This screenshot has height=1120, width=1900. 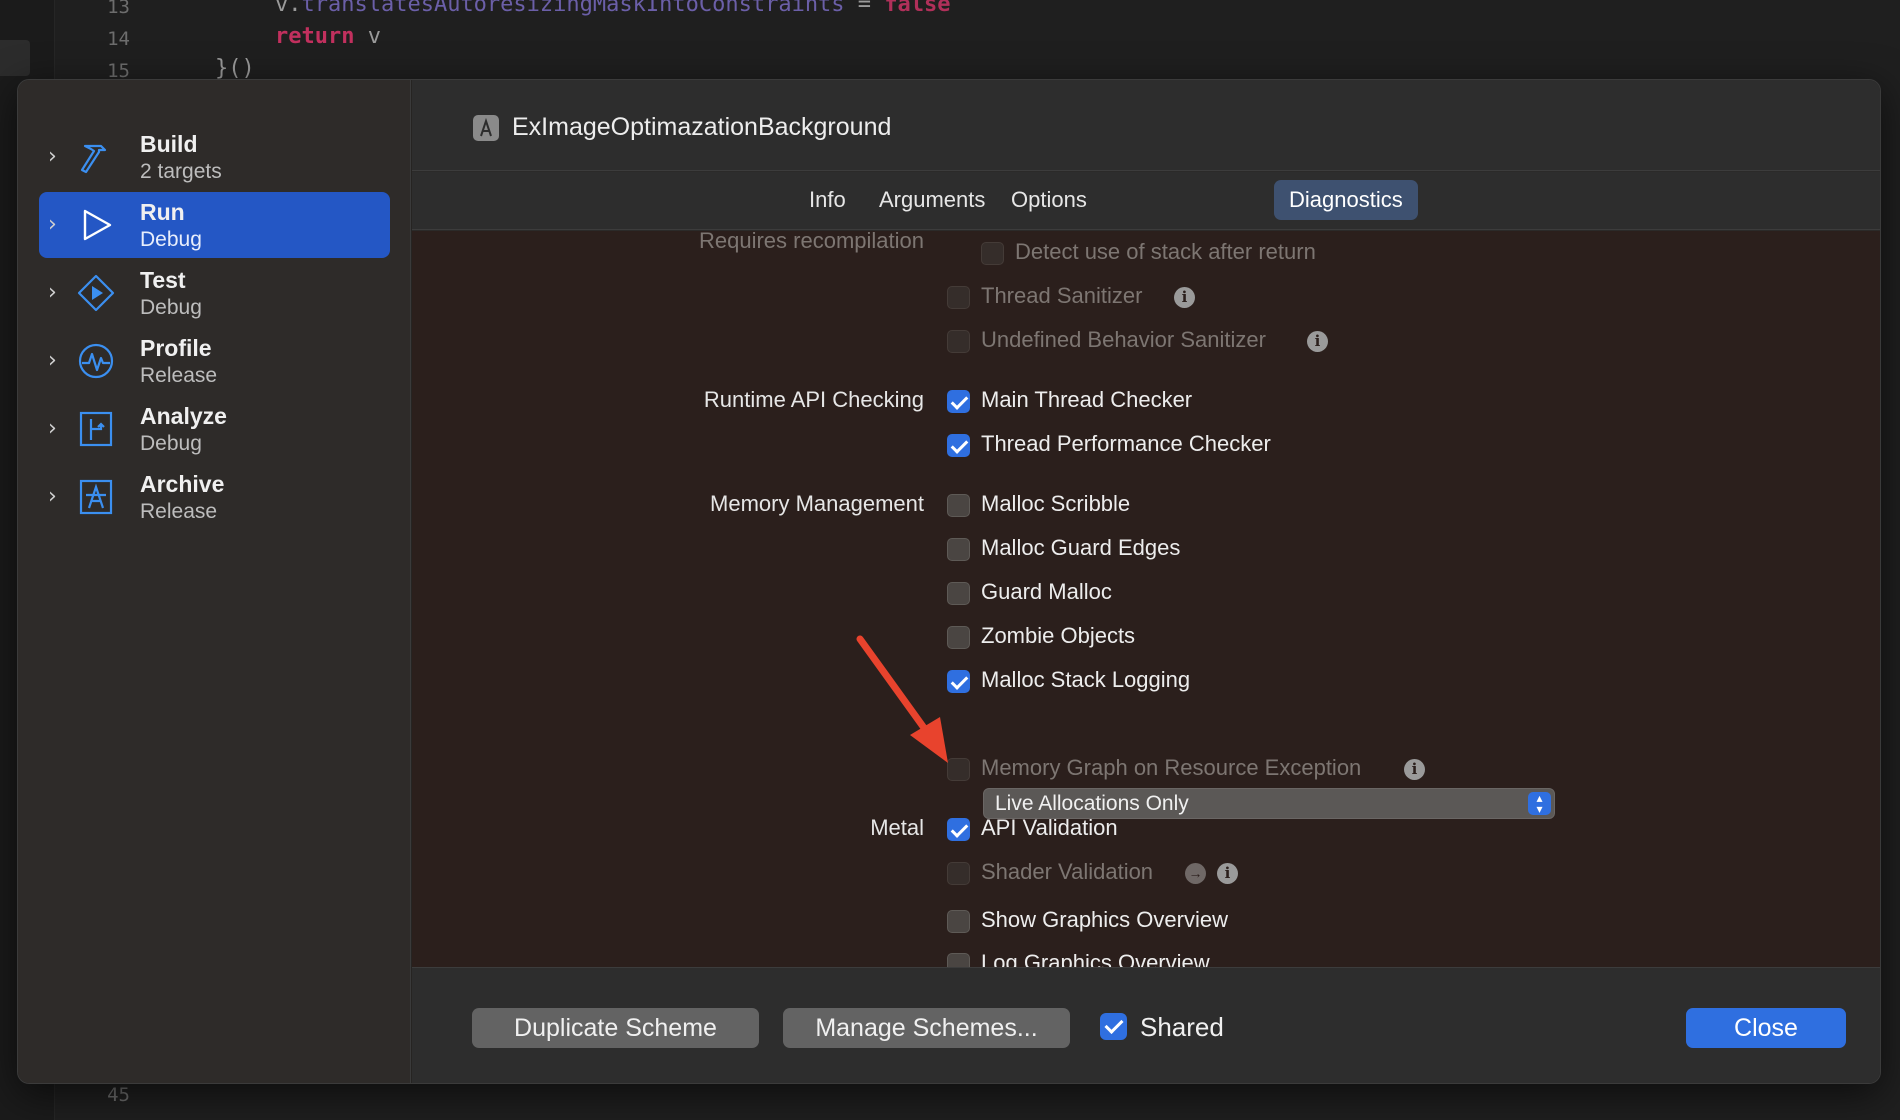 I want to click on detect-stack-label: Detect use of stack after return, so click(x=1165, y=251).